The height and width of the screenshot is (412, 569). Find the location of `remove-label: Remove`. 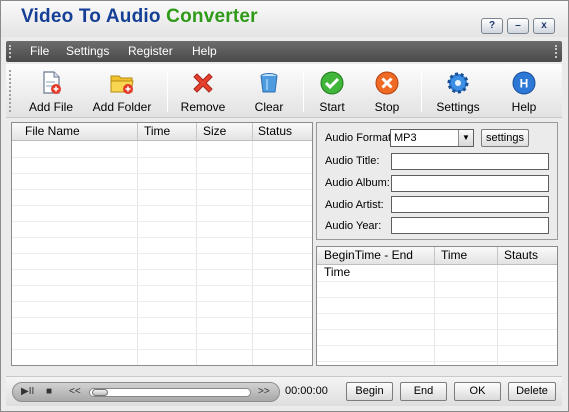

remove-label: Remove is located at coordinates (203, 107).